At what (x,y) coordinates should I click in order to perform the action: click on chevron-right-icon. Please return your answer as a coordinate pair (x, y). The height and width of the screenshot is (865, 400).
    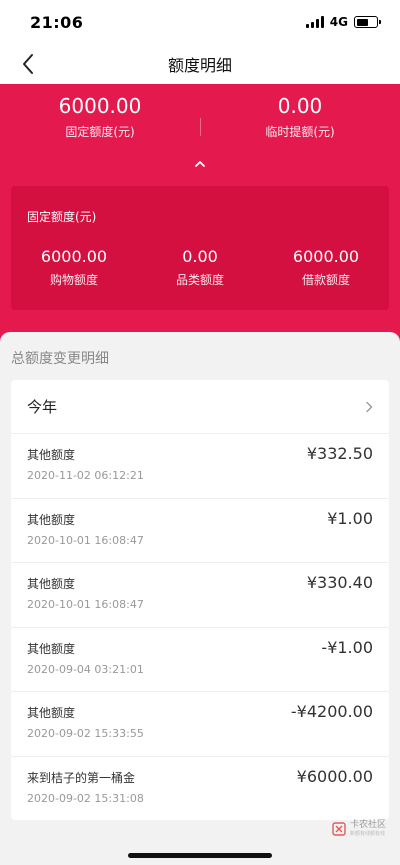
    Looking at the image, I should click on (369, 406).